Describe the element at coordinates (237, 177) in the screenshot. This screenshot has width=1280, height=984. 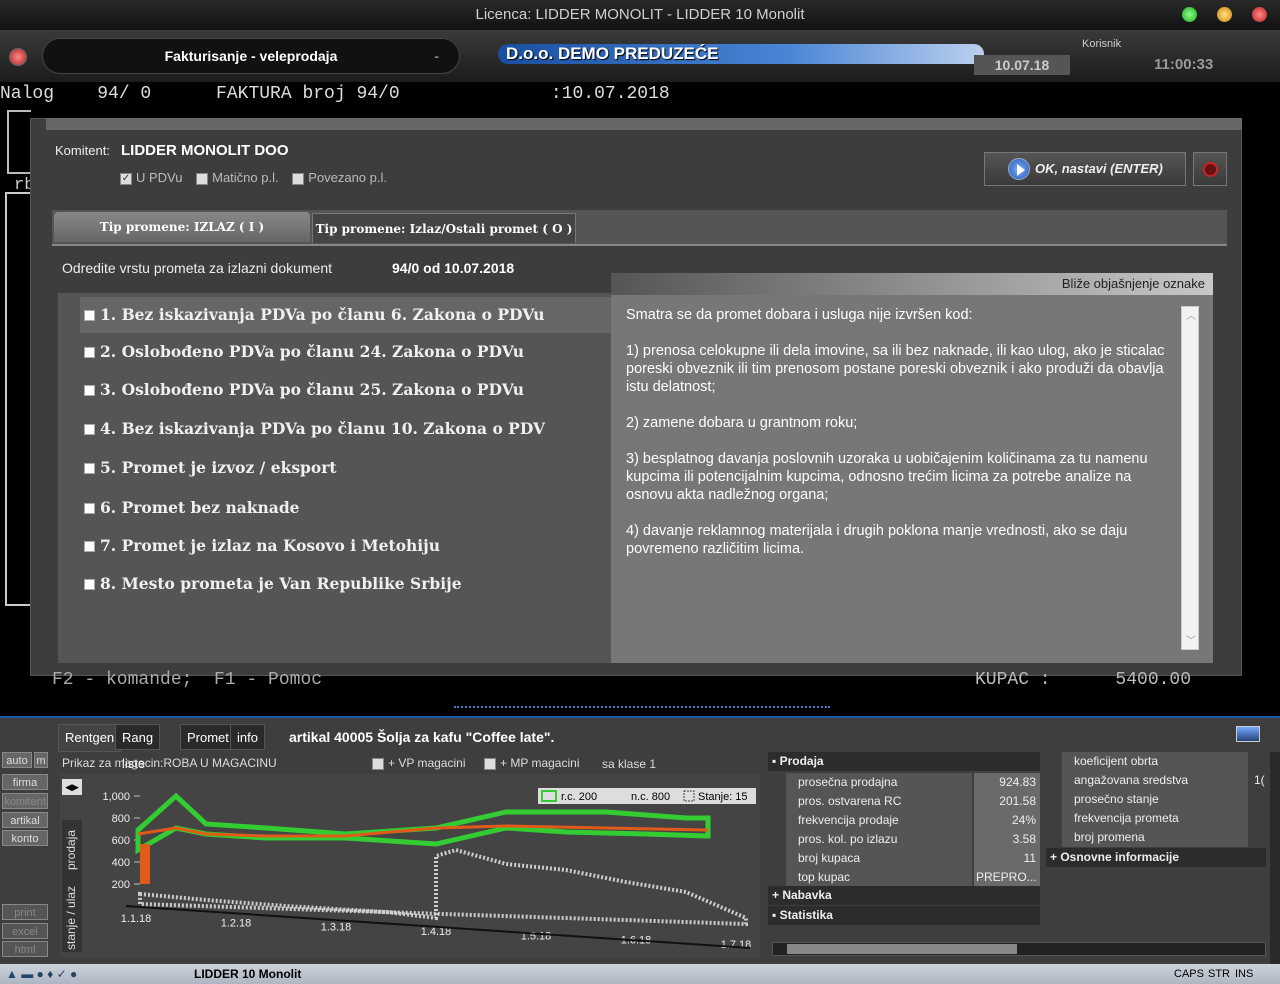
I see `maticno-checkbox: Matično p.l.` at that location.